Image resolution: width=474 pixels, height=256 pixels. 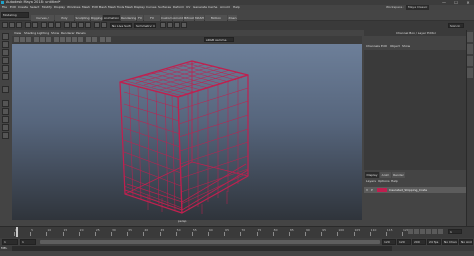 I want to click on redo-icon, so click(x=35, y=25).